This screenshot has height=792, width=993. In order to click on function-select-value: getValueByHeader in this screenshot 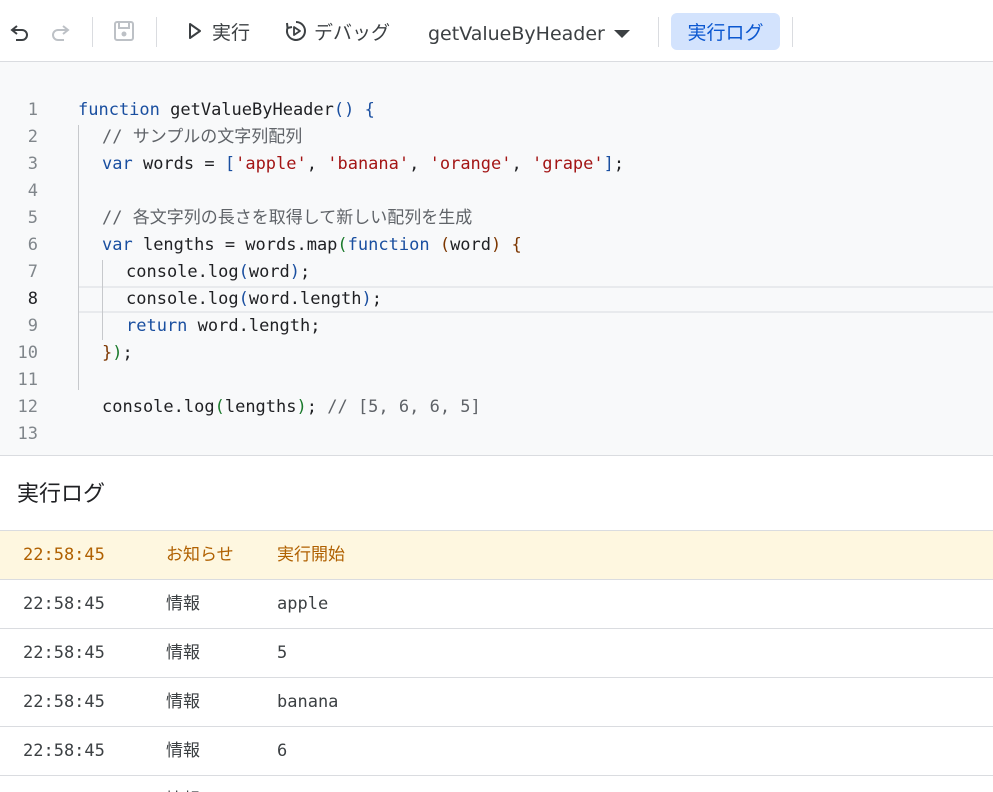, I will do `click(516, 34)`.